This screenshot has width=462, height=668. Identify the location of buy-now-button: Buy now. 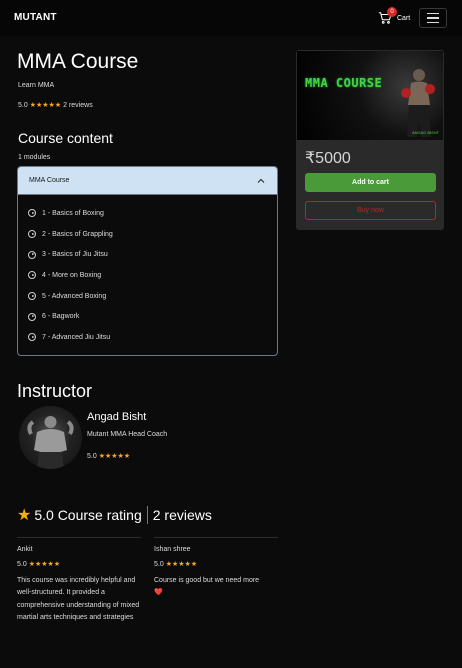
(370, 210).